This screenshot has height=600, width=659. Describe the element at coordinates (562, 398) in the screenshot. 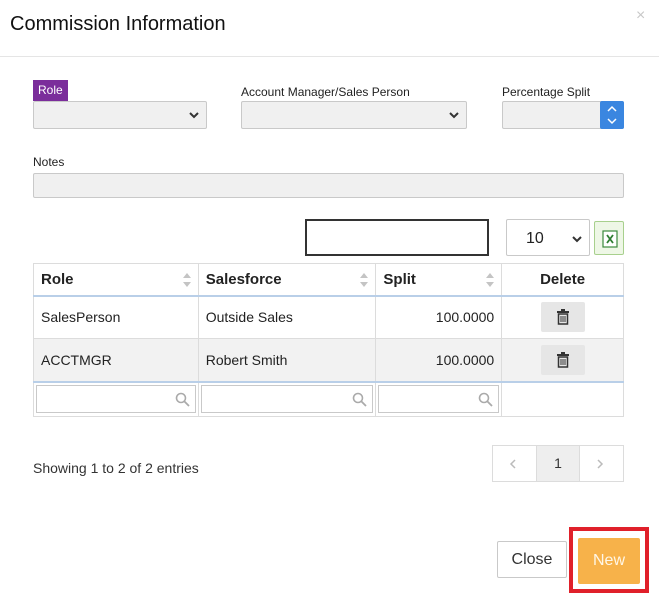

I see `filter-cell-delete` at that location.